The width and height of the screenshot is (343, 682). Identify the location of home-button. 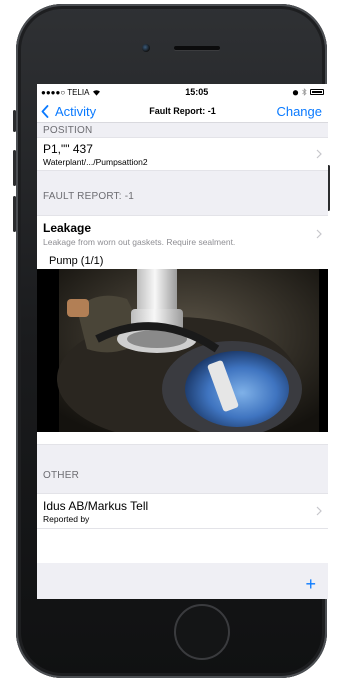
(202, 632).